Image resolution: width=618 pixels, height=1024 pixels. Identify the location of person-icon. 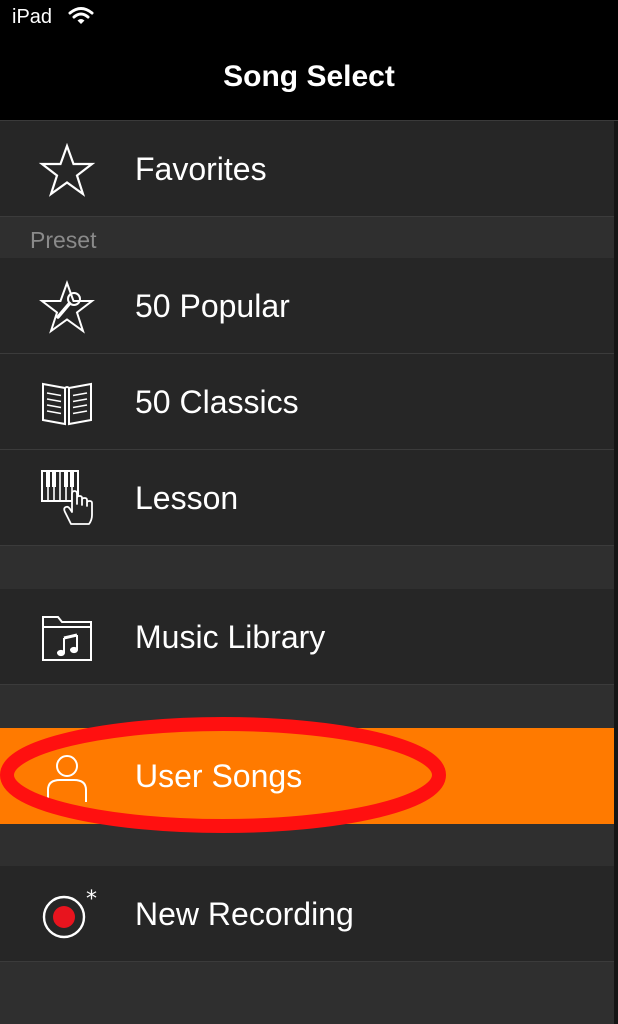
(67, 778).